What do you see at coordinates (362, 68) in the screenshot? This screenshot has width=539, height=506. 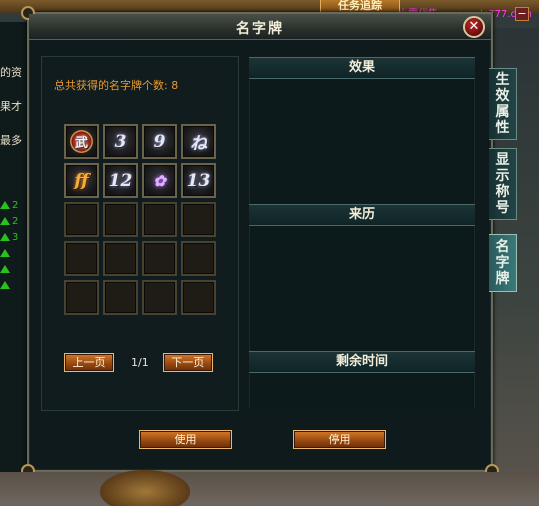 I see `effect-section-header: 效果` at bounding box center [362, 68].